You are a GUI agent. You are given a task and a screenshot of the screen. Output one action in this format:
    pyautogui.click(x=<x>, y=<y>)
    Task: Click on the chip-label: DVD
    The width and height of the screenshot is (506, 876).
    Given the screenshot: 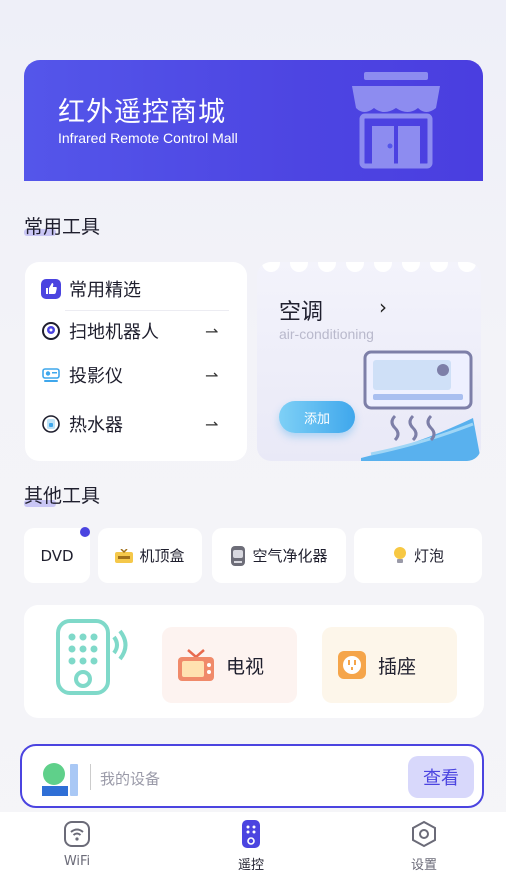 What is the action you would take?
    pyautogui.click(x=57, y=555)
    